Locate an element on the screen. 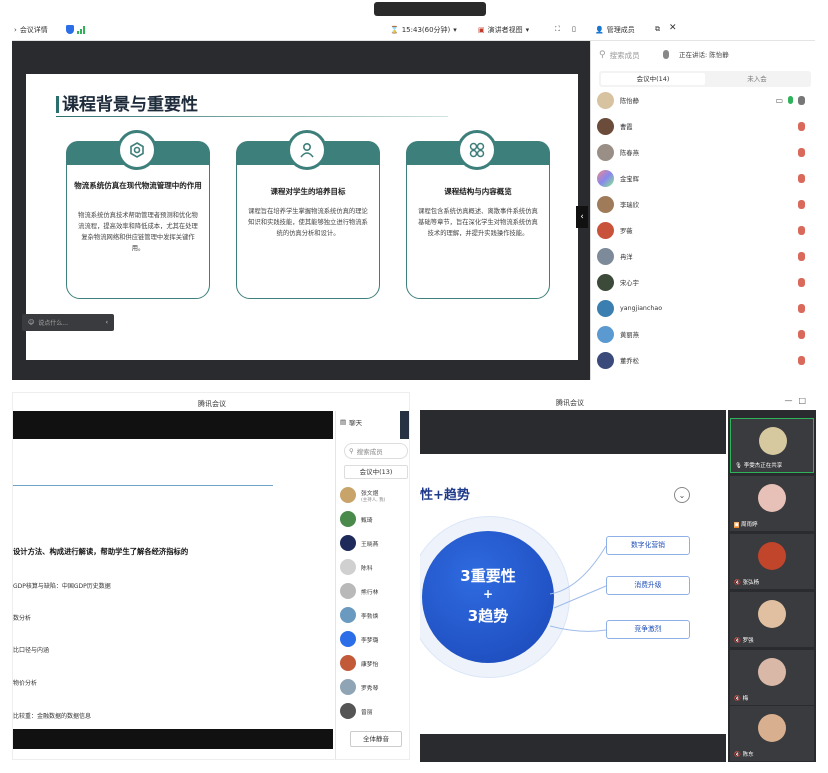  gear-icon is located at coordinates (137, 150).